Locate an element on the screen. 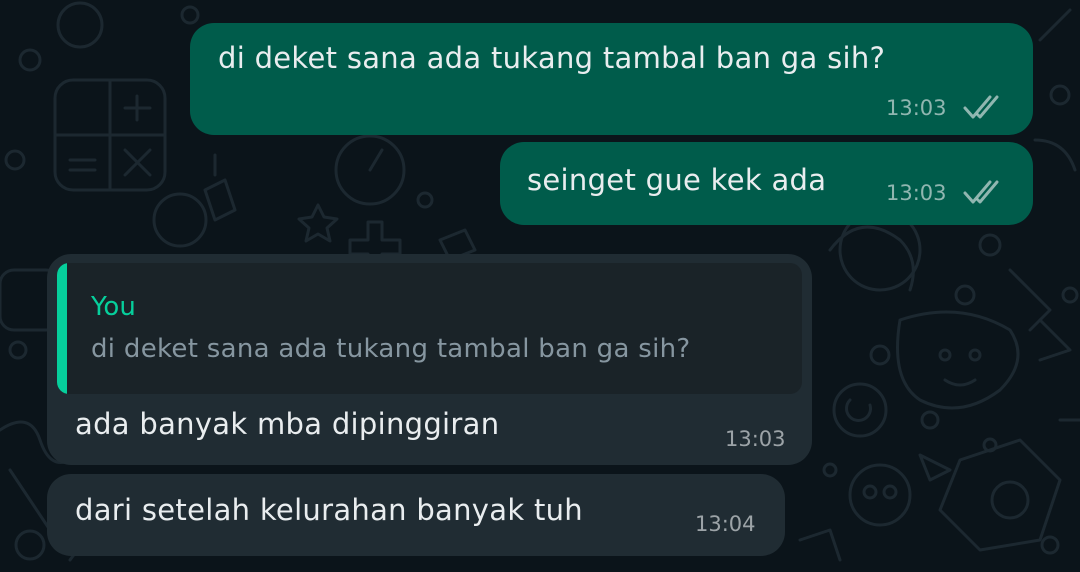 The height and width of the screenshot is (572, 1080). quote-accent-bar is located at coordinates (62, 328).